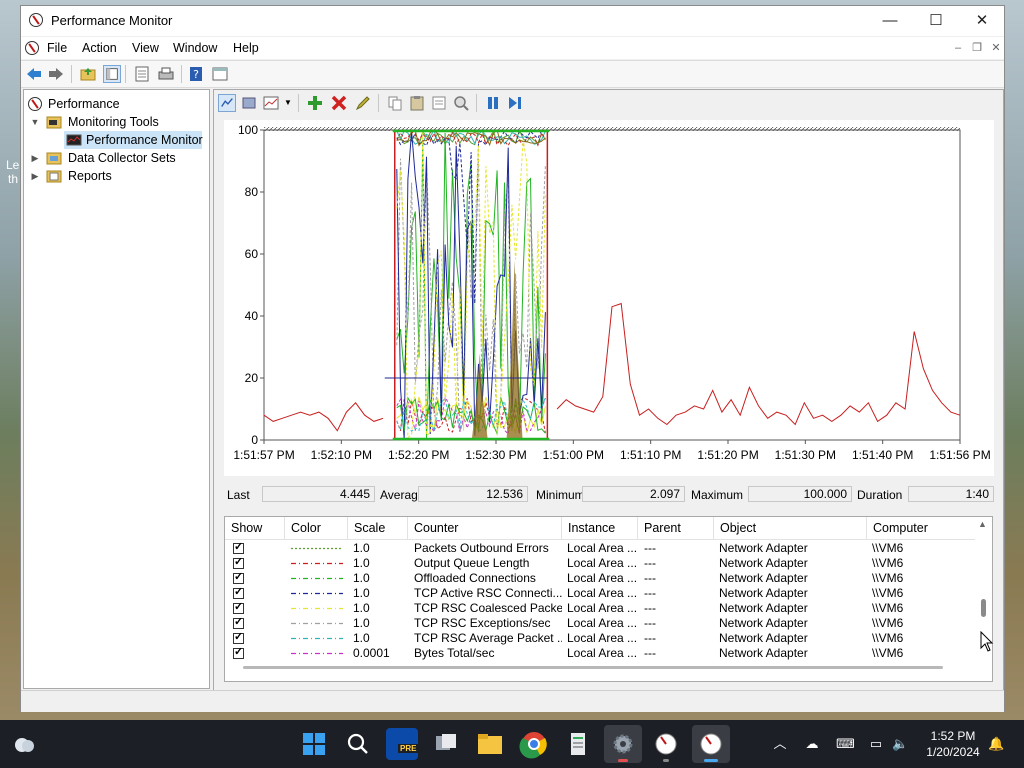 The width and height of the screenshot is (1024, 768). What do you see at coordinates (983, 608) in the screenshot?
I see `scroll-thumb` at bounding box center [983, 608].